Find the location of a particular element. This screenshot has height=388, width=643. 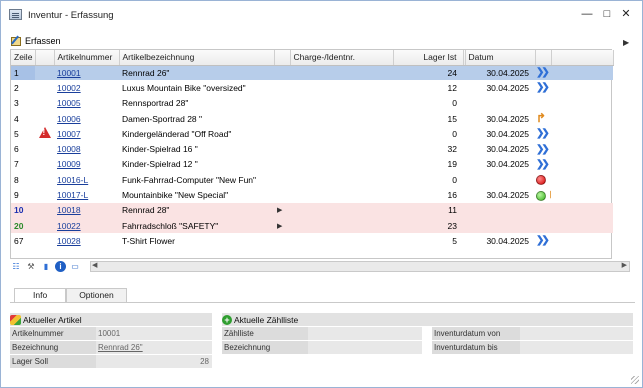

artikelnummer-link: 10018 is located at coordinates (69, 210).